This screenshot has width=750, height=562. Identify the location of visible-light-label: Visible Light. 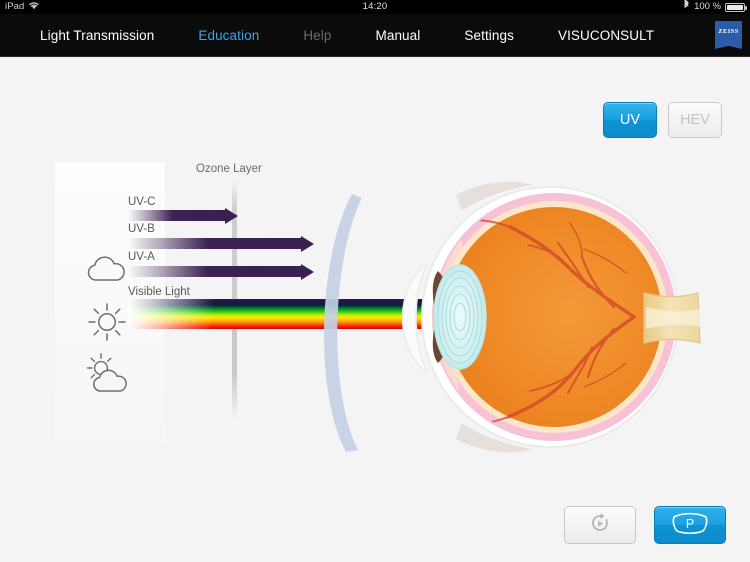
(159, 292).